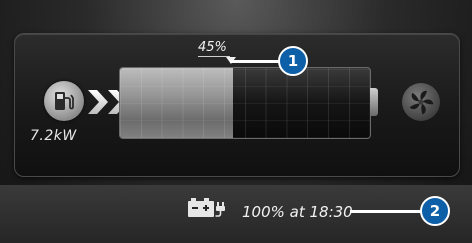 The height and width of the screenshot is (243, 472). What do you see at coordinates (212, 47) in the screenshot?
I see `battery-level-label: 45%` at bounding box center [212, 47].